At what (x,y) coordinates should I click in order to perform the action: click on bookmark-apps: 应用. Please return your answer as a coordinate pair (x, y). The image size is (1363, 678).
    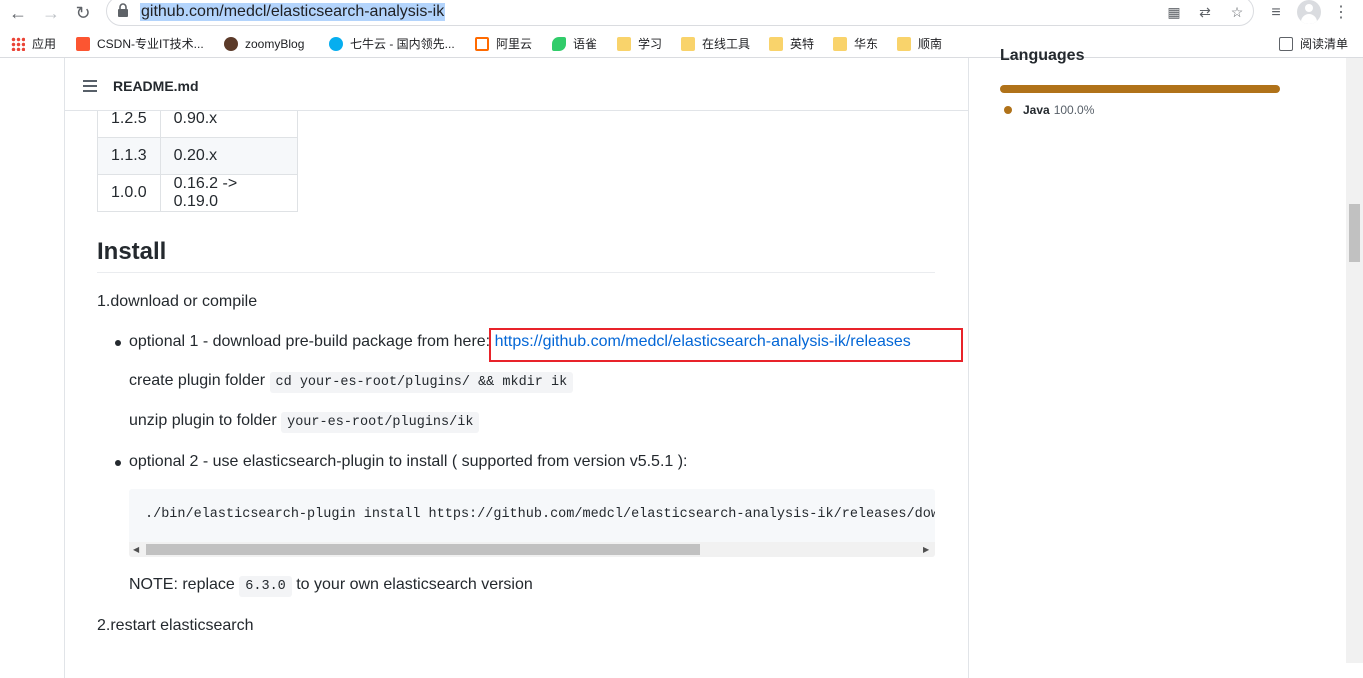
    Looking at the image, I should click on (33, 44).